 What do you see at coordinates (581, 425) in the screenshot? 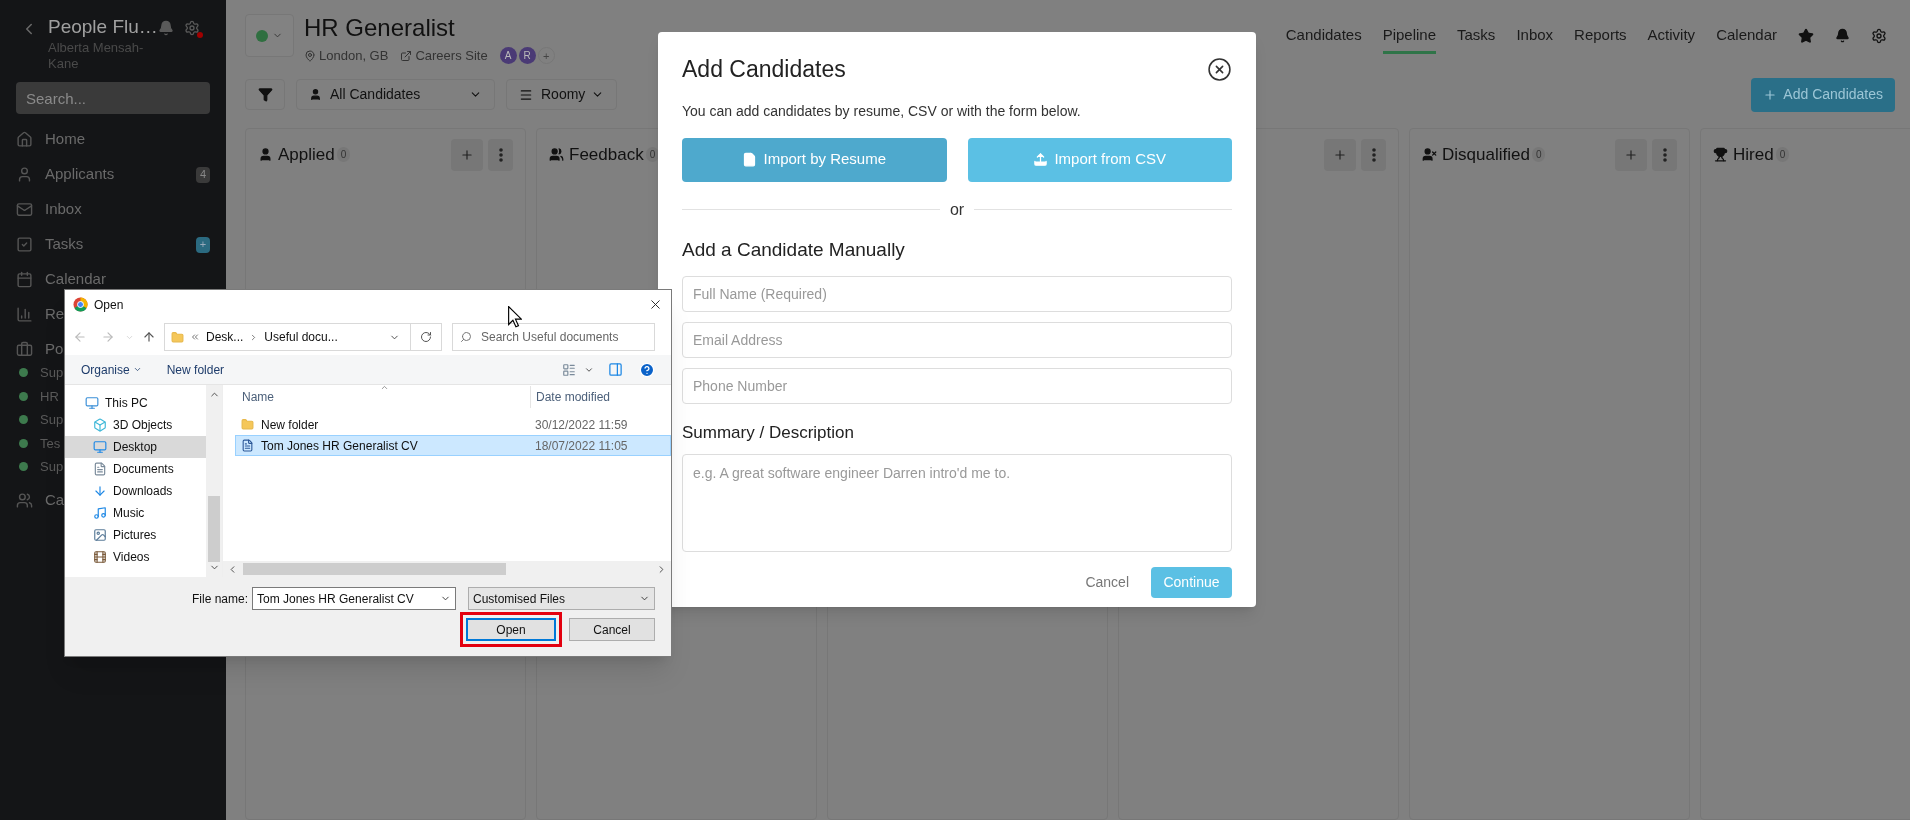
I see `file-date: 30/12/2022 11:59` at bounding box center [581, 425].